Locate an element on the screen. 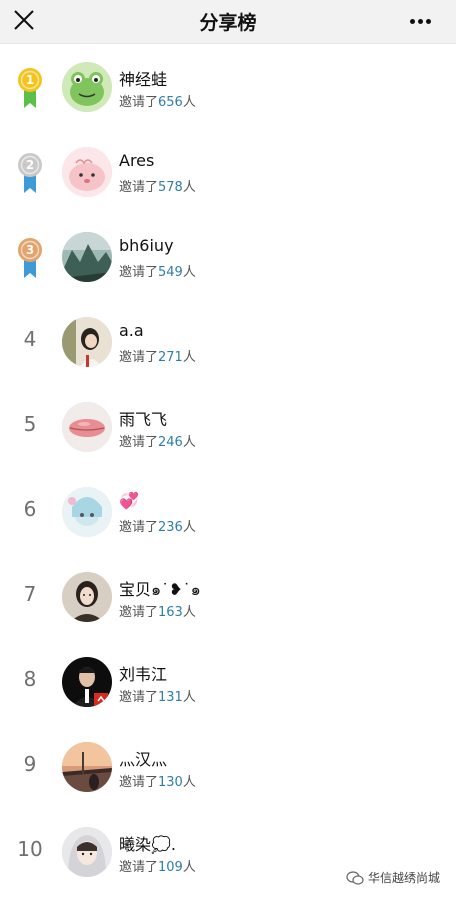  rank-cell: 7 is located at coordinates (30, 596).